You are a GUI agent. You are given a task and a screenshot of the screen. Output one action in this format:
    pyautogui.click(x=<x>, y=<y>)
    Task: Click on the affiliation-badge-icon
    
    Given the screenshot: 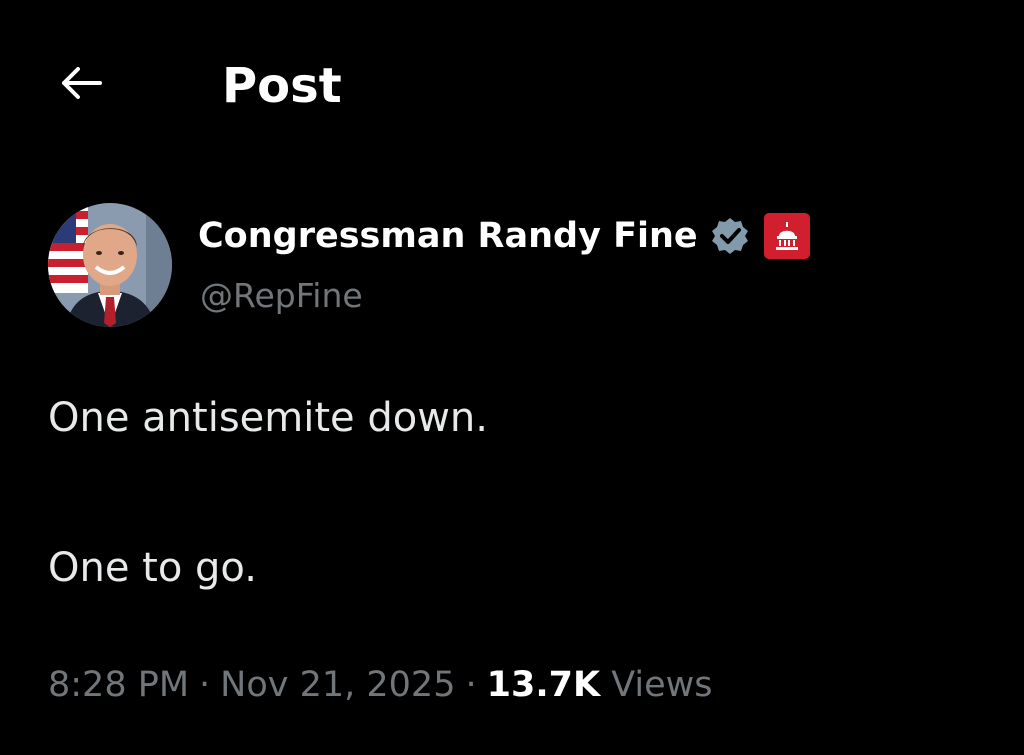 What is the action you would take?
    pyautogui.click(x=786, y=236)
    